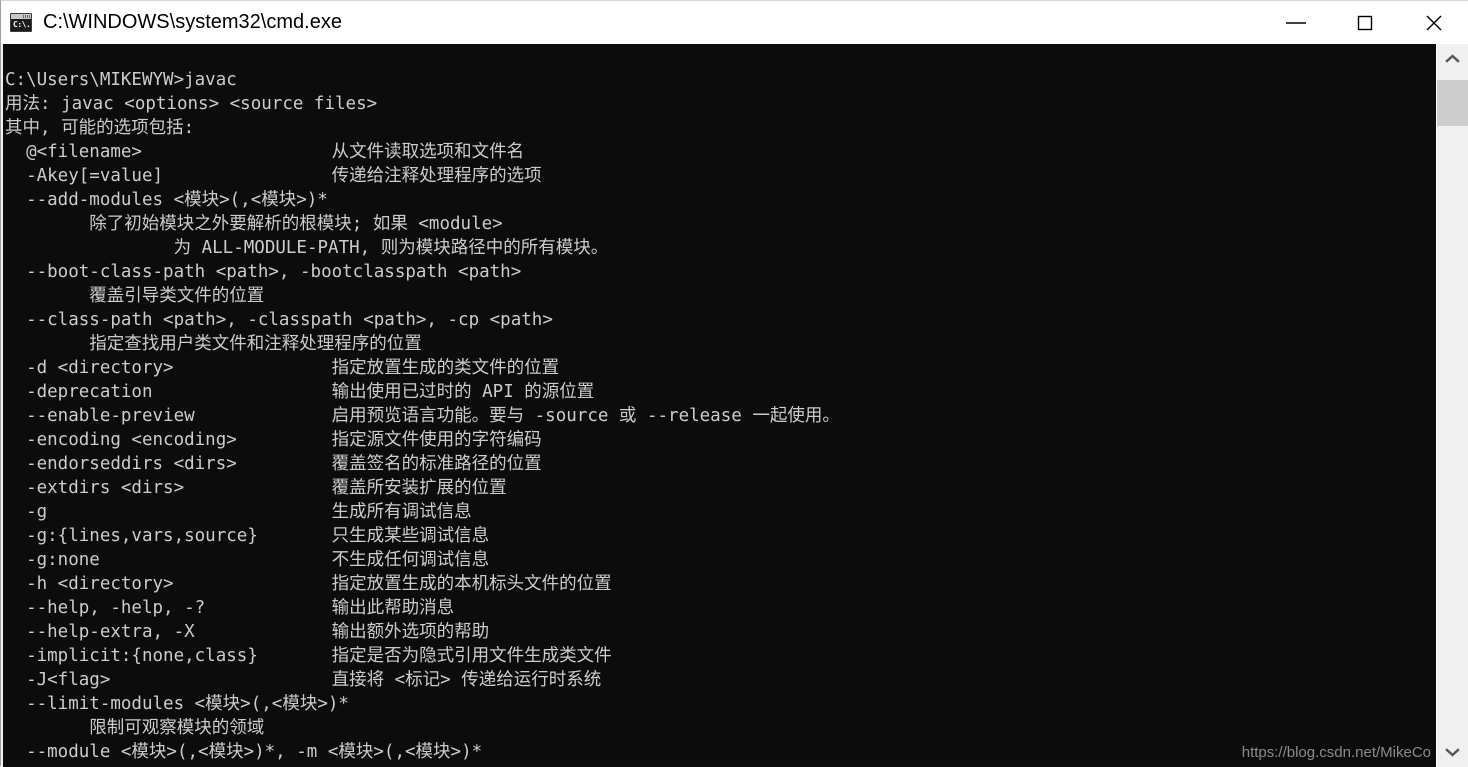 This screenshot has width=1468, height=767. Describe the element at coordinates (265, 152) in the screenshot. I see `console-line: @<filename> 从文件读取选项和文件名` at that location.